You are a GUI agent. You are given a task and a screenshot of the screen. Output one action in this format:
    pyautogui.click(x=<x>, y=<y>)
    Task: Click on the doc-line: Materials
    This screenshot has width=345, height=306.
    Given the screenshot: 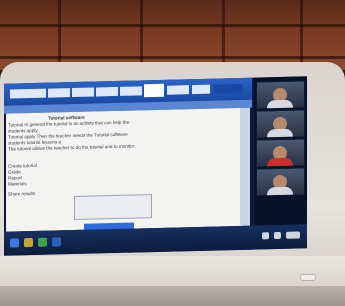 What is the action you would take?
    pyautogui.click(x=17, y=184)
    